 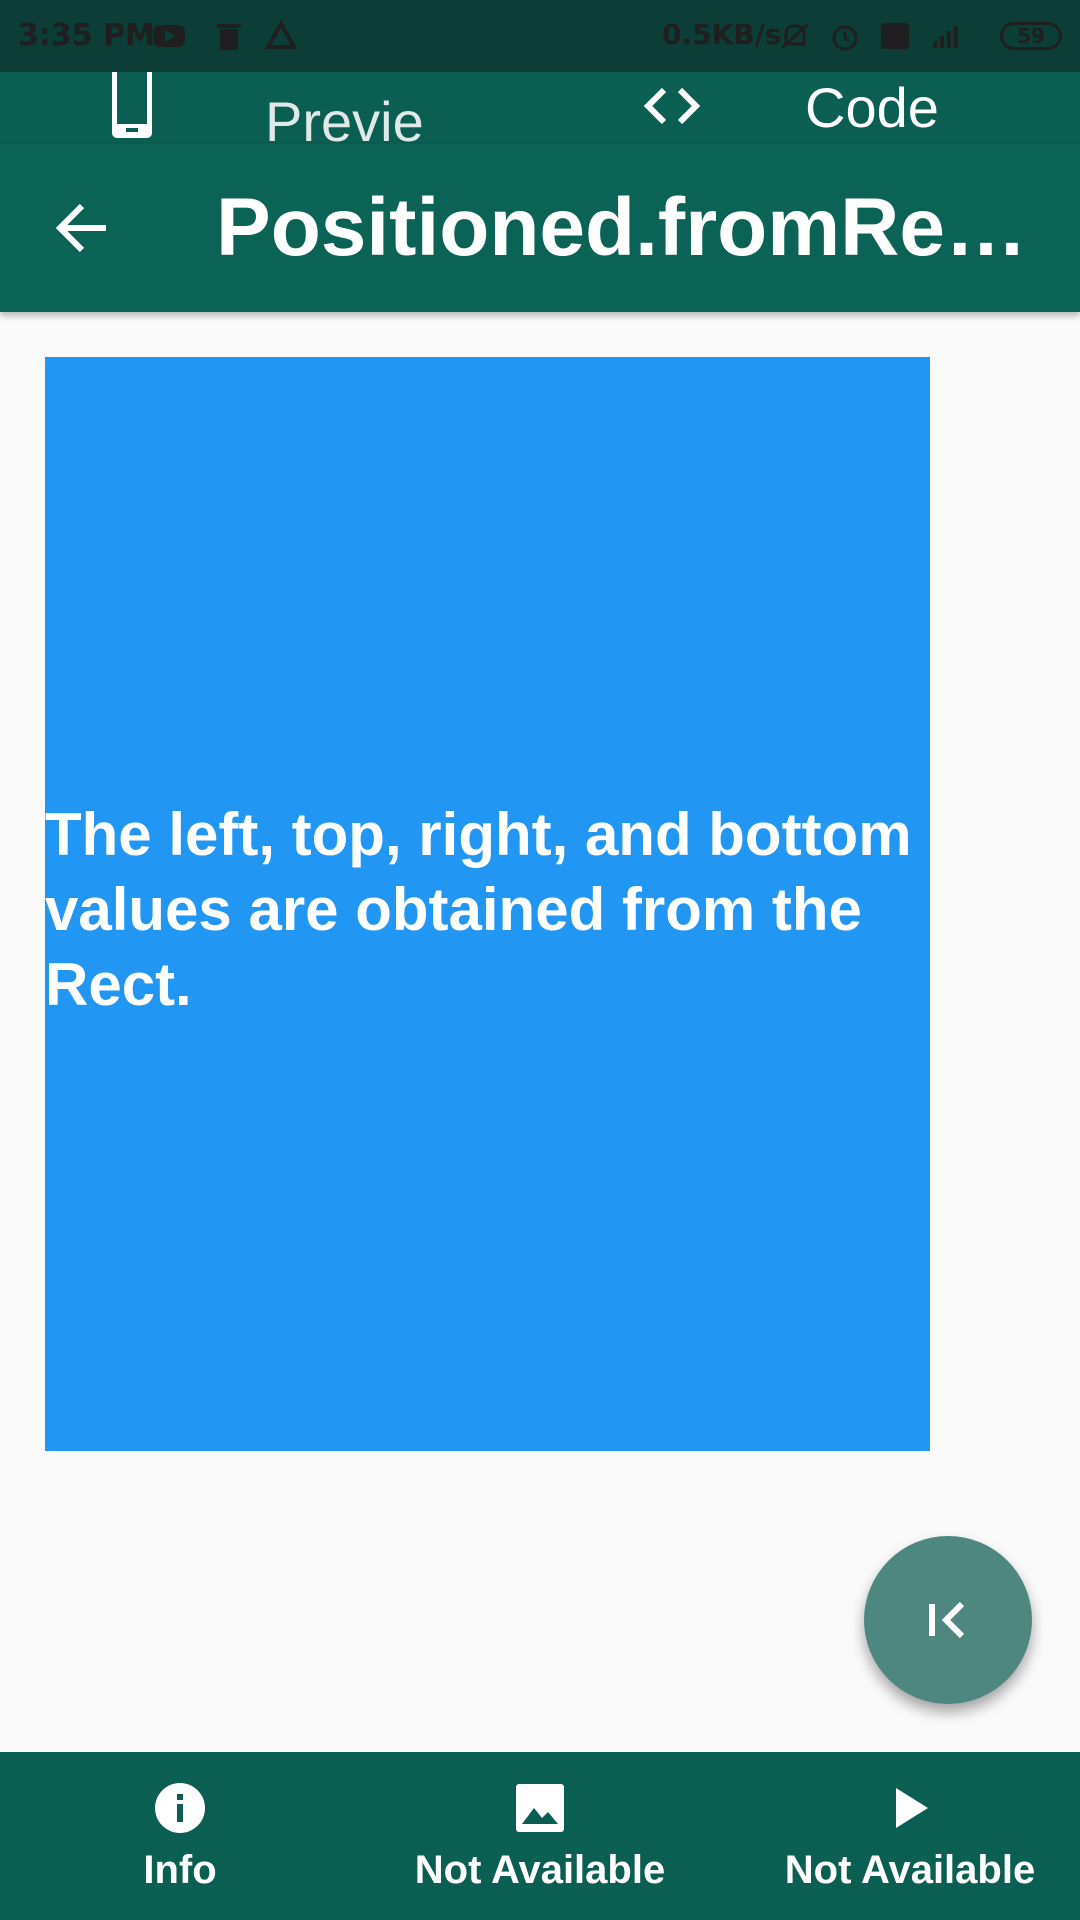 What do you see at coordinates (672, 106) in the screenshot?
I see `code-icon` at bounding box center [672, 106].